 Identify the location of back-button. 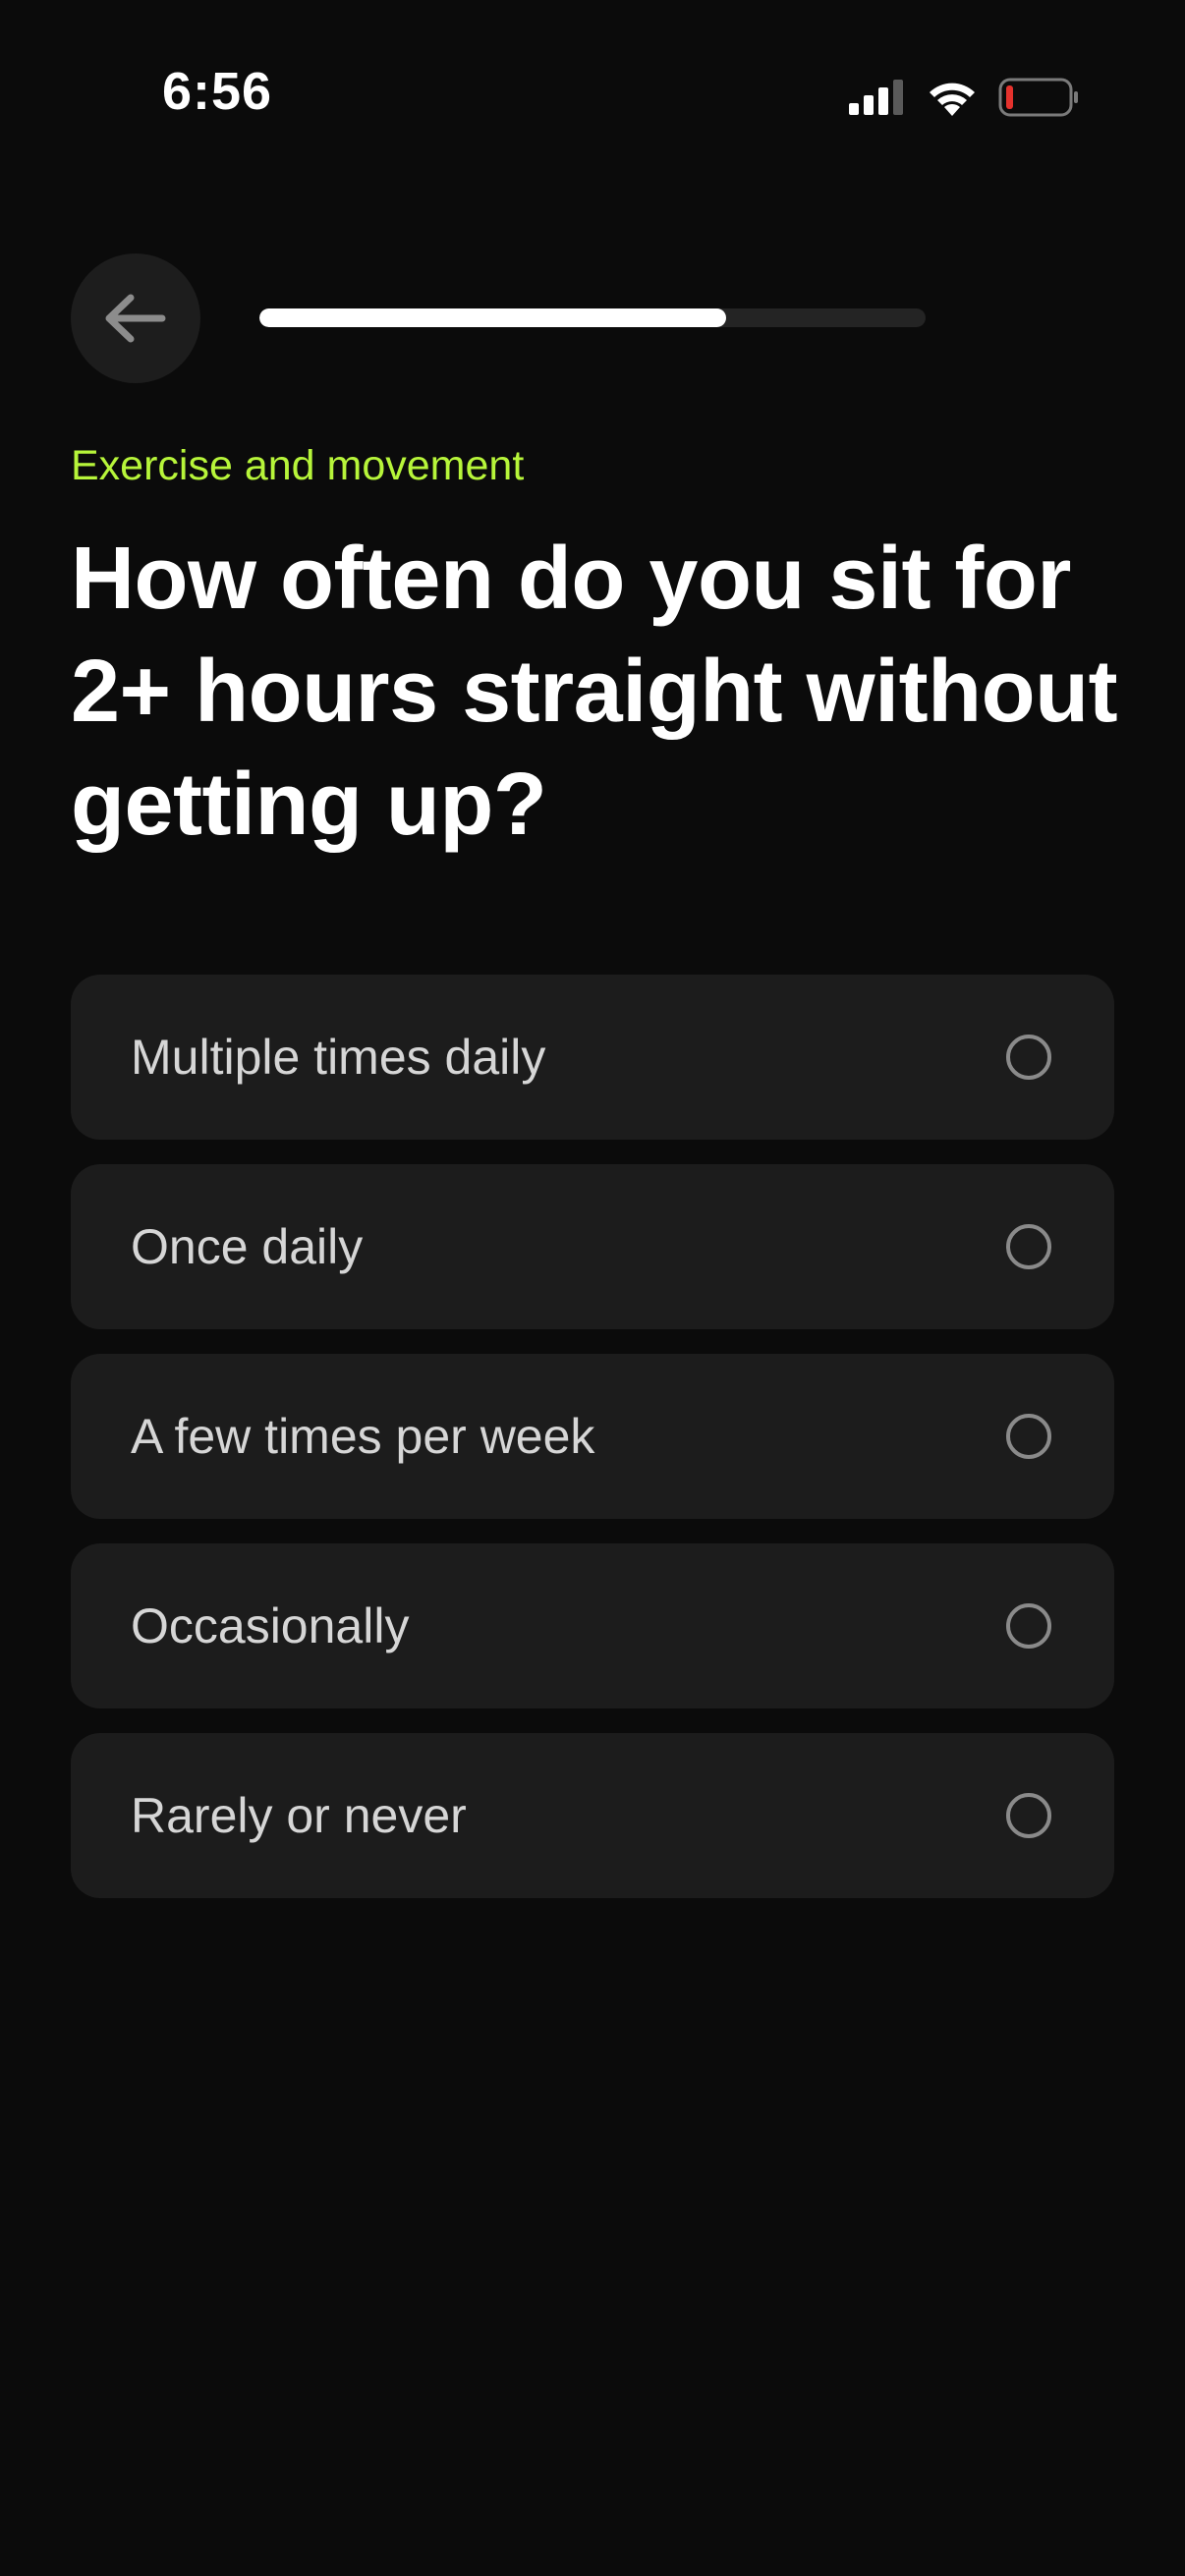
(136, 318).